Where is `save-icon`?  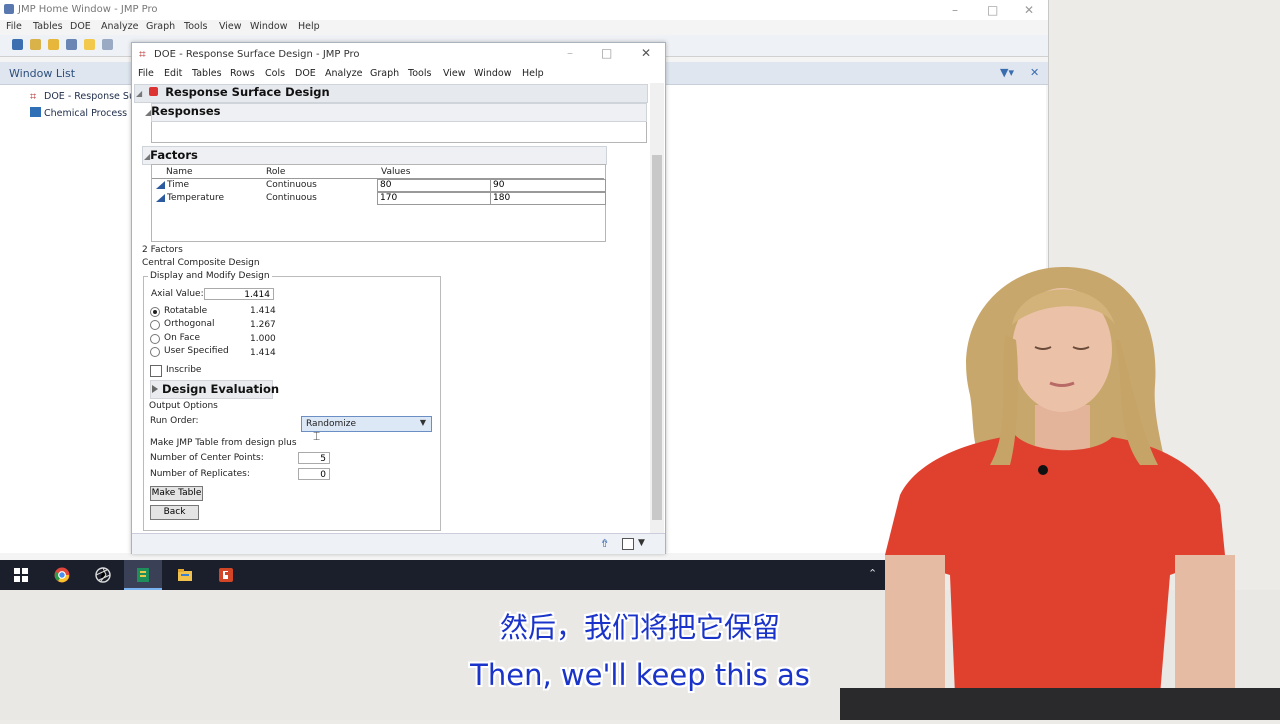 save-icon is located at coordinates (71, 44).